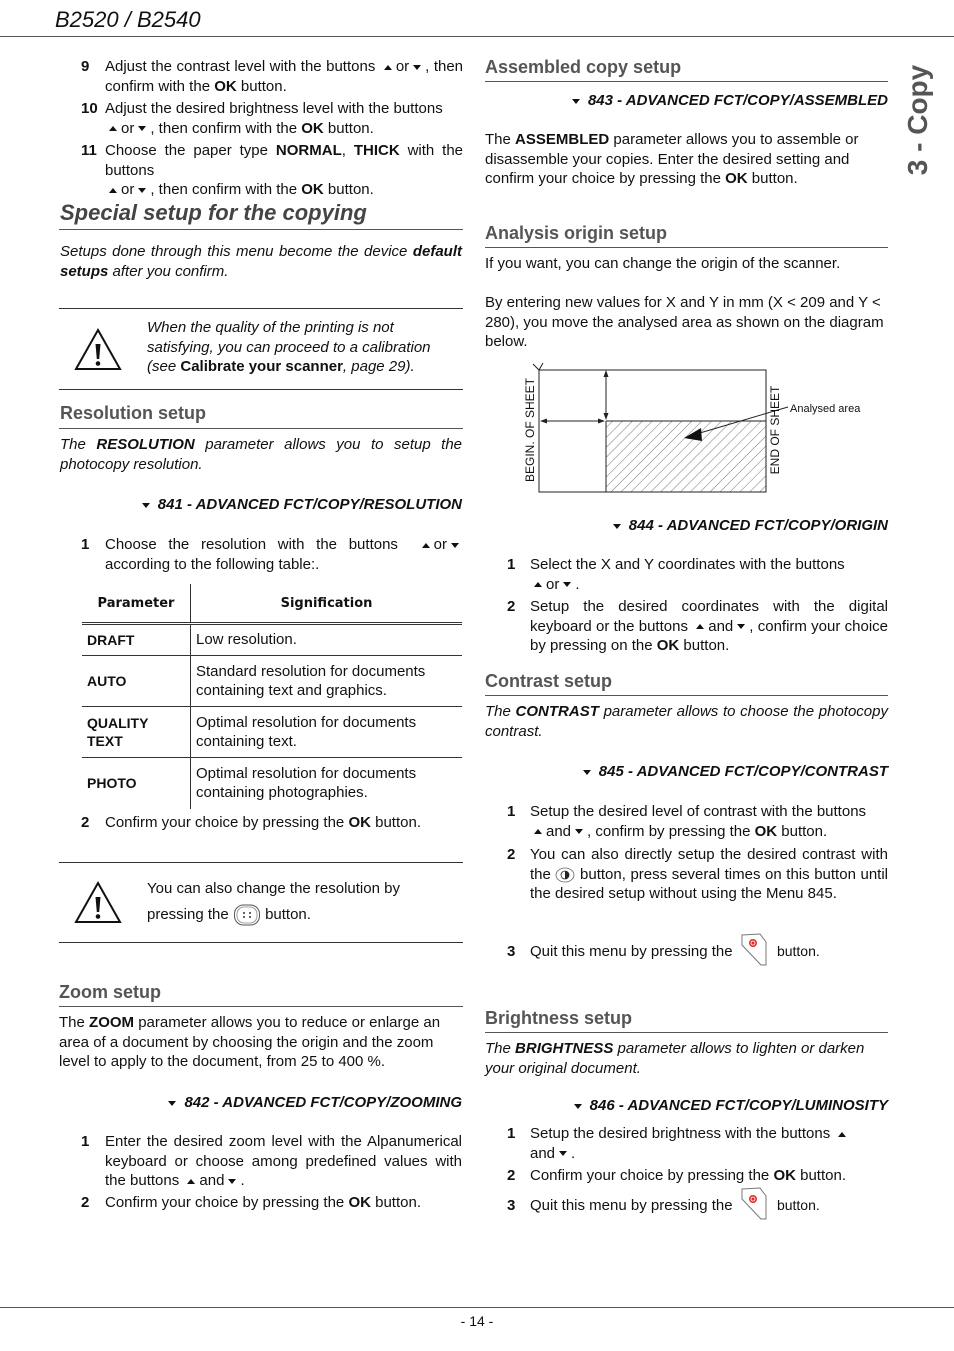 This screenshot has height=1351, width=954. What do you see at coordinates (733, 771) in the screenshot?
I see `menu-path-845: 845 - ADVANCED FCT/COPY/CONTRAST` at bounding box center [733, 771].